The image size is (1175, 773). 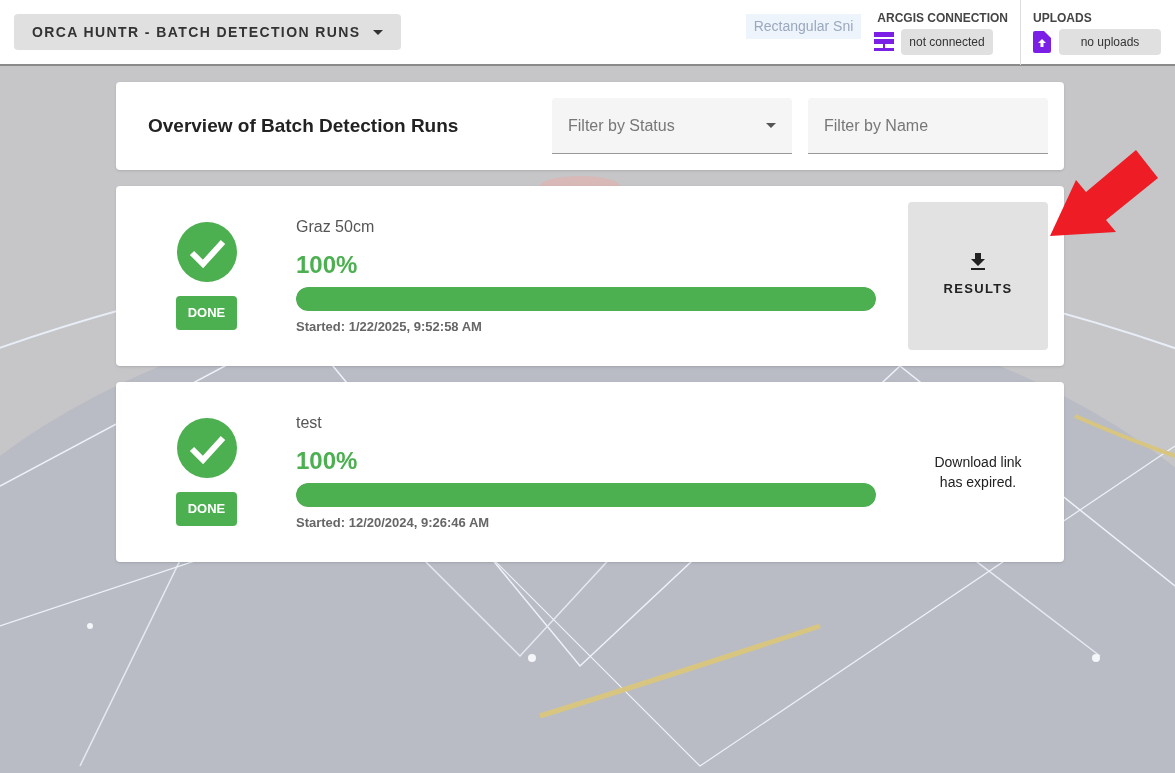 I want to click on run-name: Graz 50cm, so click(x=336, y=227).